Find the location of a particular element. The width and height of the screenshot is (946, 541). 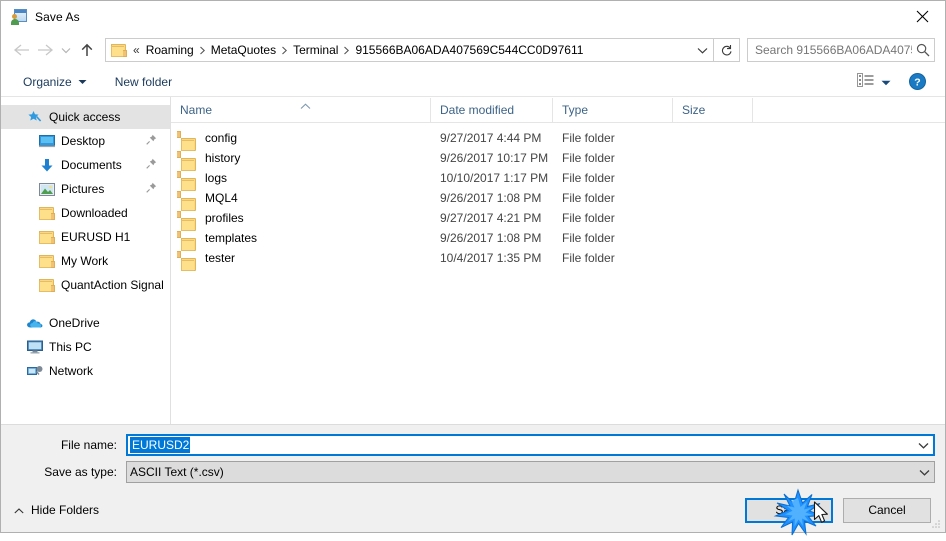

save-as-type-row: Save as type: ASCII Text (*.csv) is located at coordinates (473, 472).